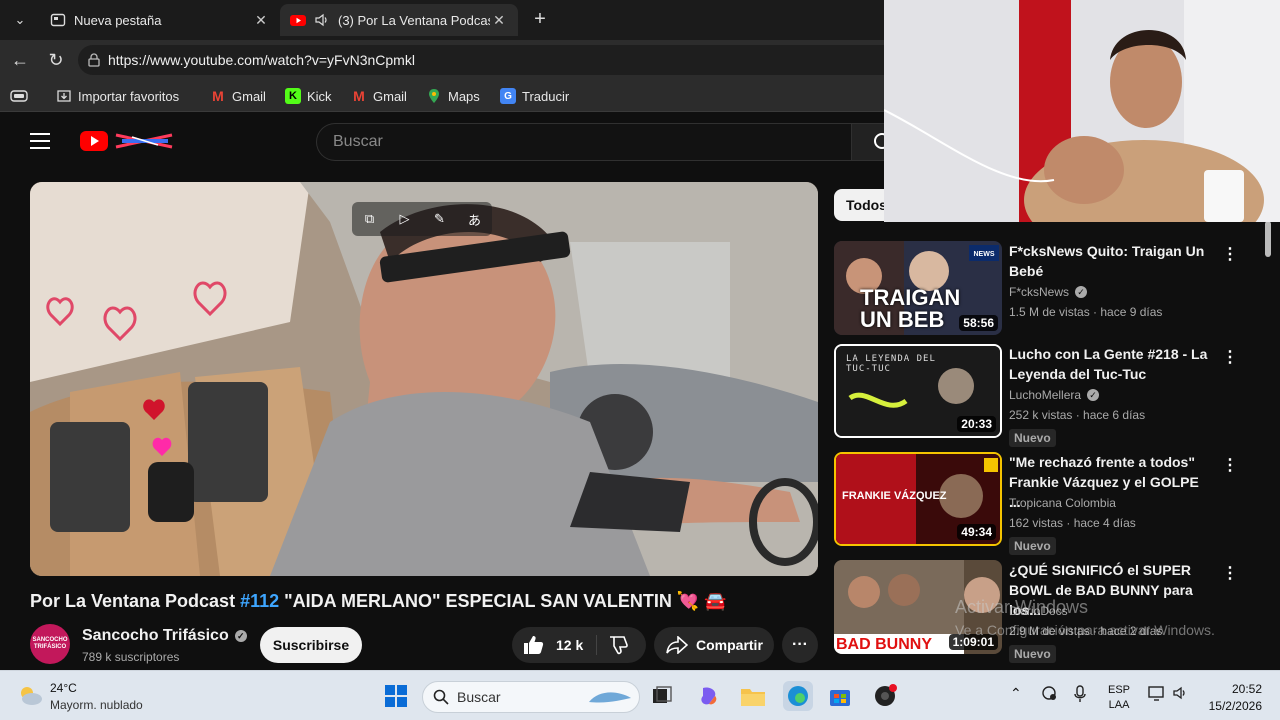 This screenshot has height=720, width=1280. I want to click on video-thumbnail: FRANKIE VÁZQUEZ 49:34, so click(918, 499).